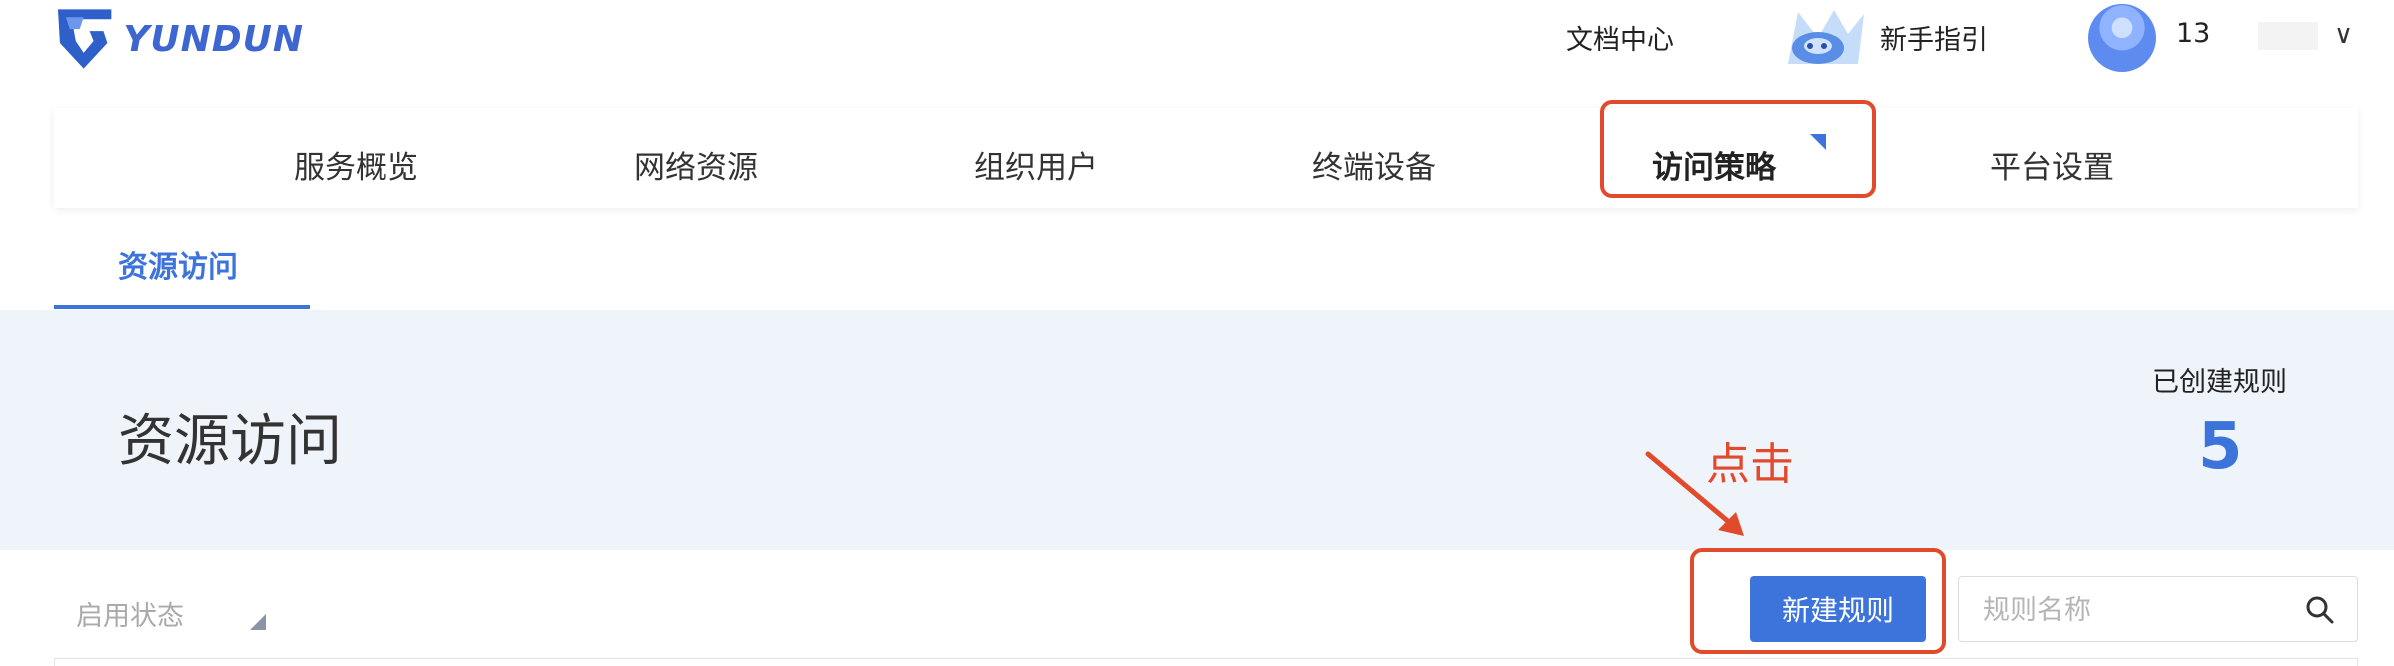 The width and height of the screenshot is (2394, 666). What do you see at coordinates (2219, 382) in the screenshot?
I see `rules-created-label: 已创建规则` at bounding box center [2219, 382].